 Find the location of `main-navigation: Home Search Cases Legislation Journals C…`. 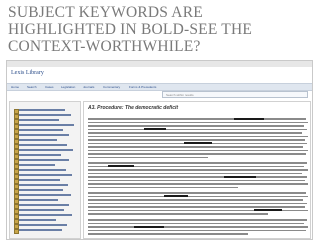

main-navigation: Home Search Cases Legislation Journals C… is located at coordinates (159, 87).